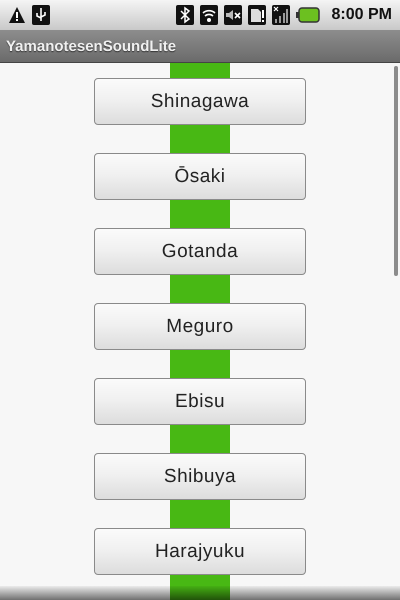 This screenshot has height=600, width=400. I want to click on warning-icon, so click(17, 15).